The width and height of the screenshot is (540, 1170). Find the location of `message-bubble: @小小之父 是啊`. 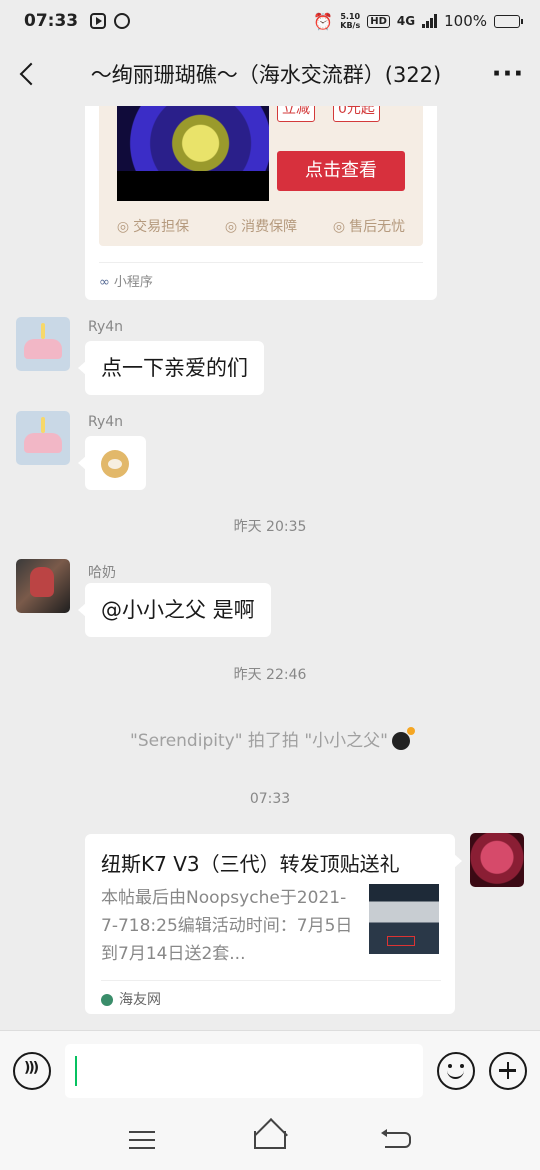

message-bubble: @小小之父 是啊 is located at coordinates (174, 610).